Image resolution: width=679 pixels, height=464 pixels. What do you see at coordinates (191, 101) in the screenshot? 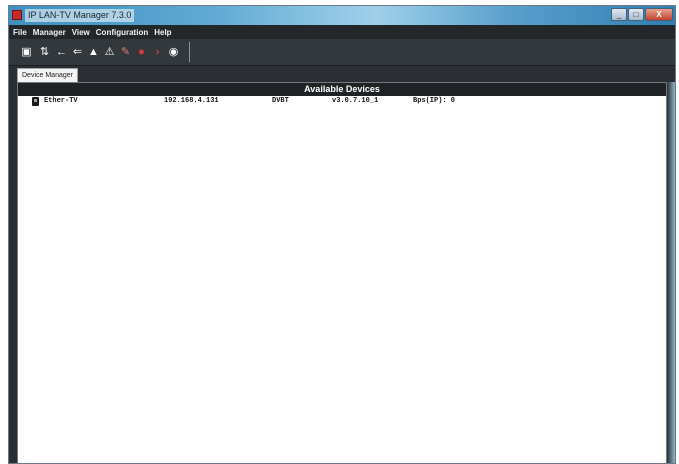
I see `device-ip: 192.168.4.131` at bounding box center [191, 101].